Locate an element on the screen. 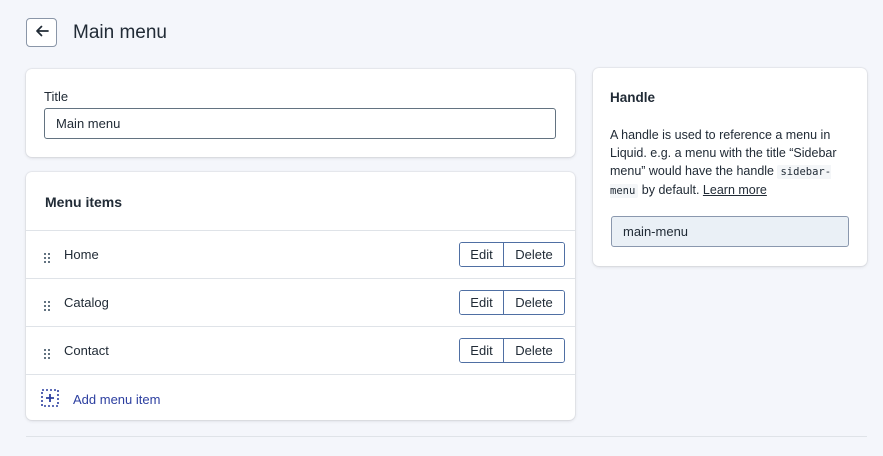  add-menu-item-link: Add menu item is located at coordinates (116, 399).